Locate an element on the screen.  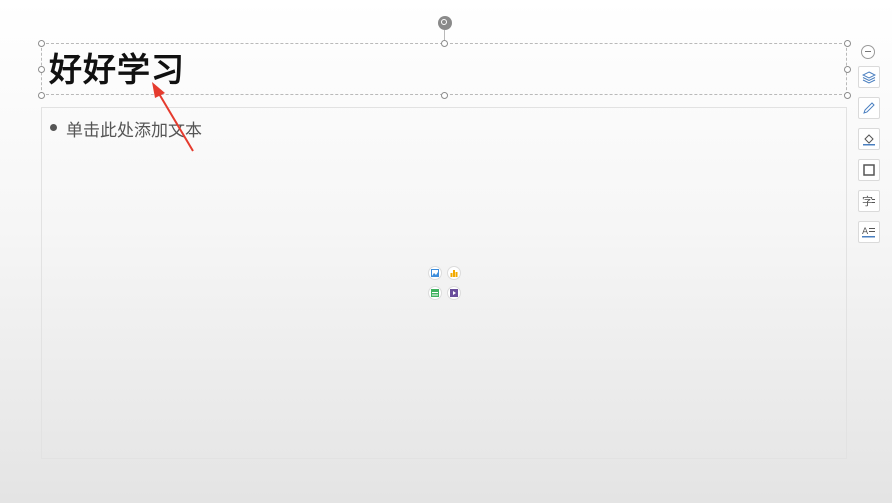
insert-video-button is located at coordinates (454, 293).